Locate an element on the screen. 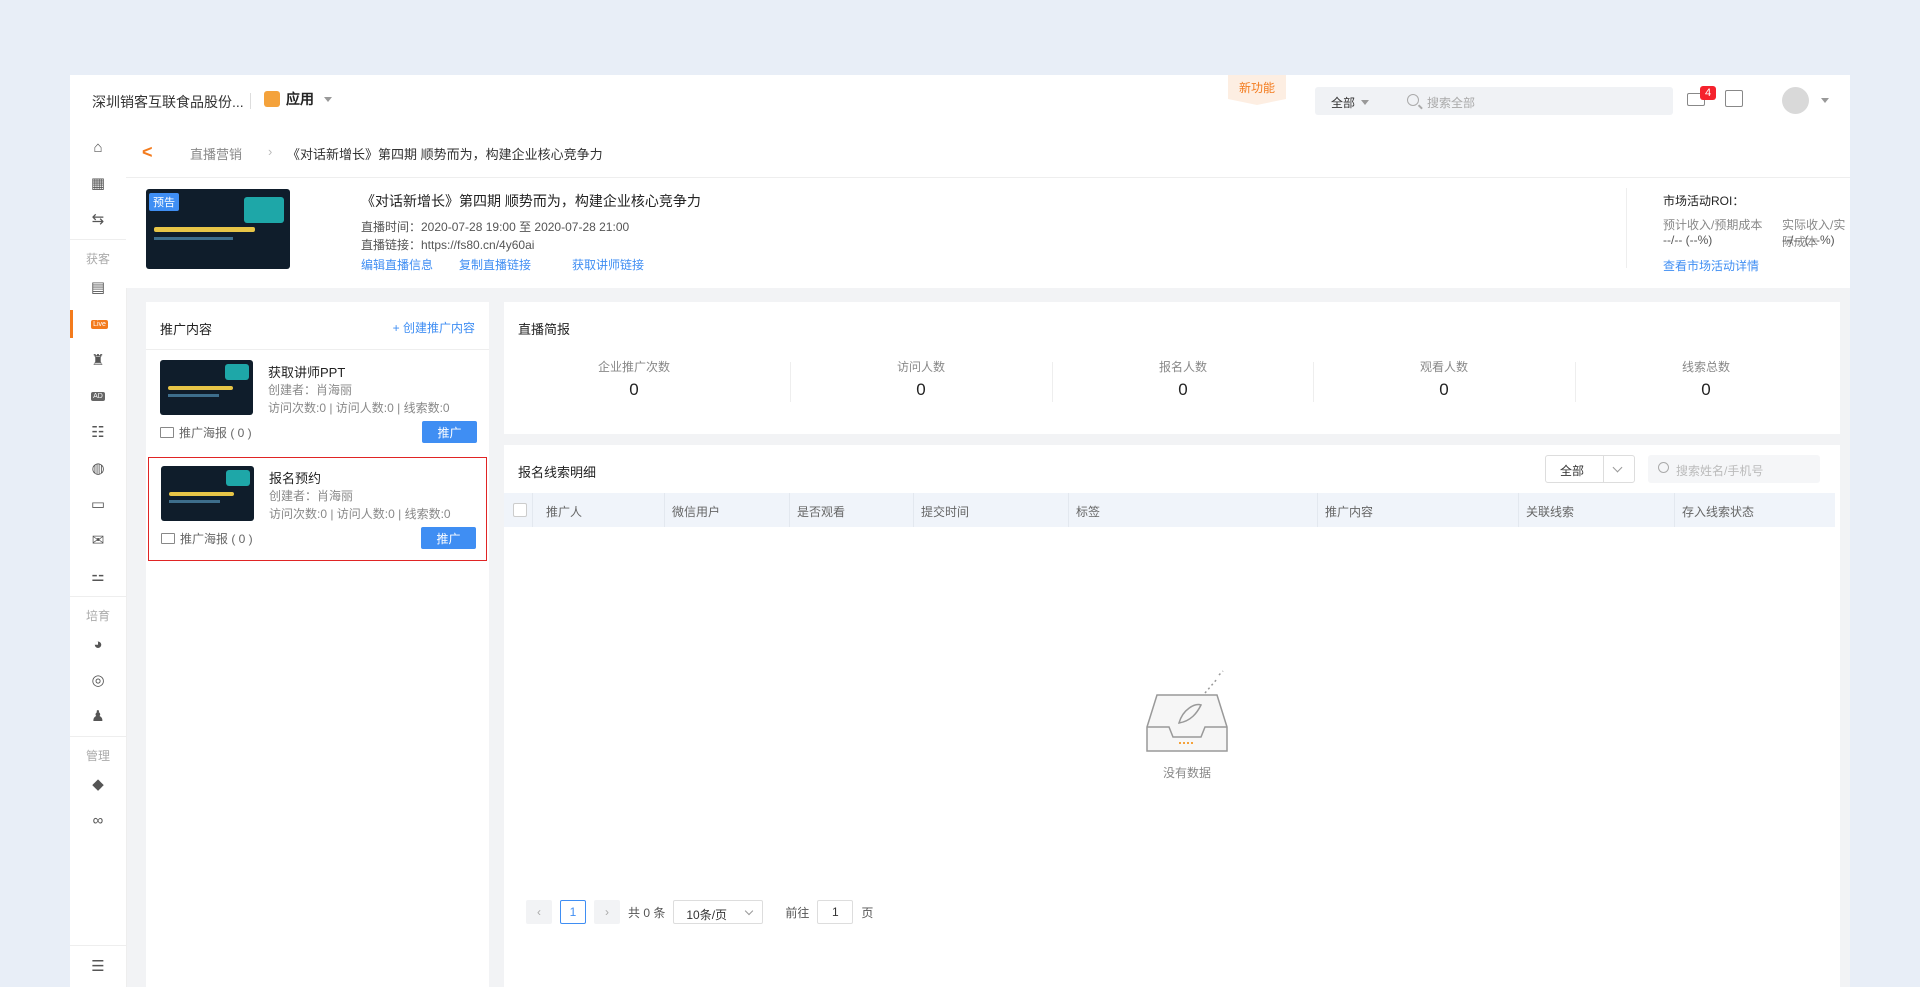 This screenshot has height=987, width=1920. next-page-chevron-icon: › is located at coordinates (607, 912).